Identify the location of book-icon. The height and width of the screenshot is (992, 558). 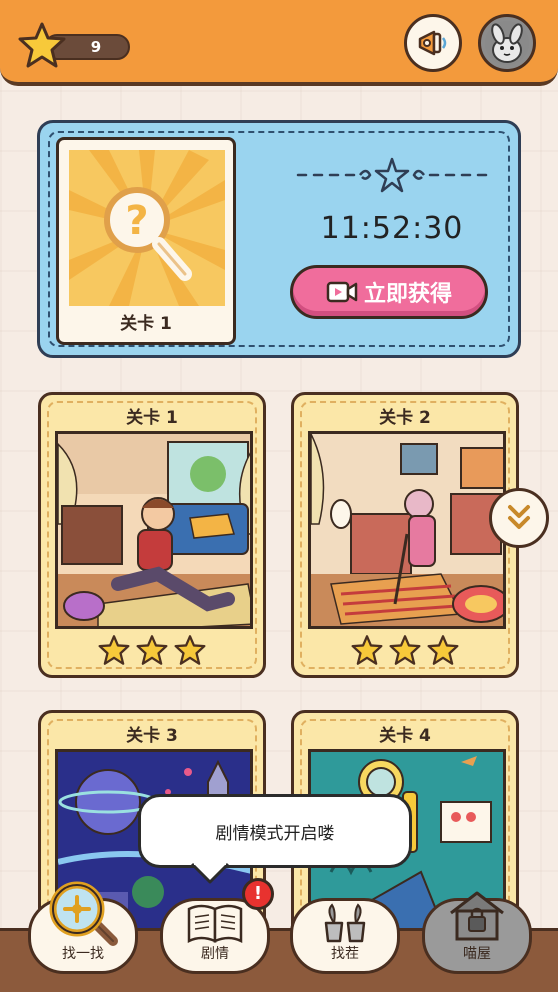
(215, 924).